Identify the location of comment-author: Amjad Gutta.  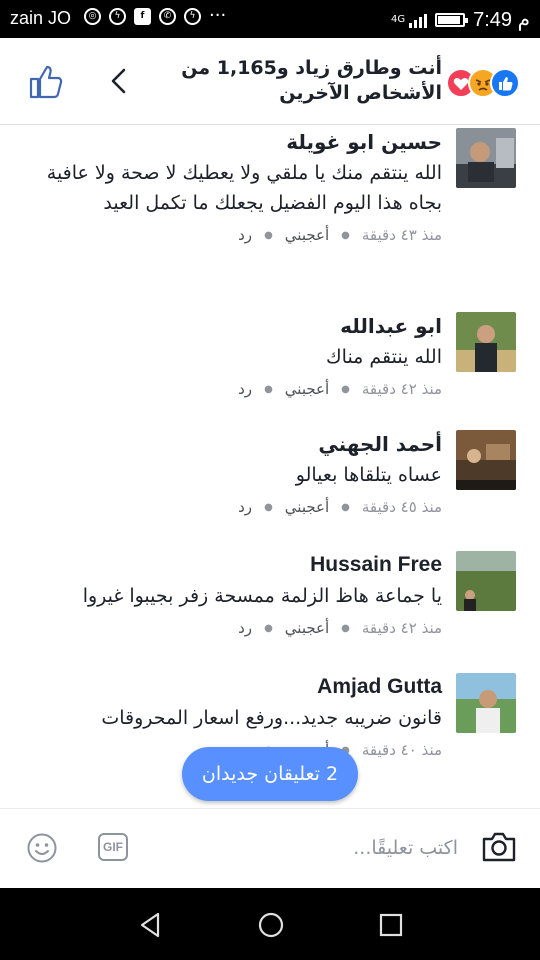
(242, 687).